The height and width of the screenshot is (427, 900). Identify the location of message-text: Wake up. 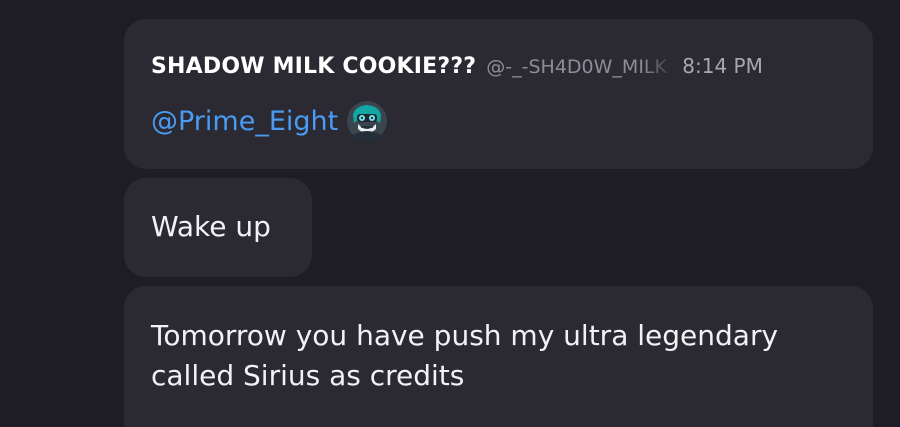
(211, 226).